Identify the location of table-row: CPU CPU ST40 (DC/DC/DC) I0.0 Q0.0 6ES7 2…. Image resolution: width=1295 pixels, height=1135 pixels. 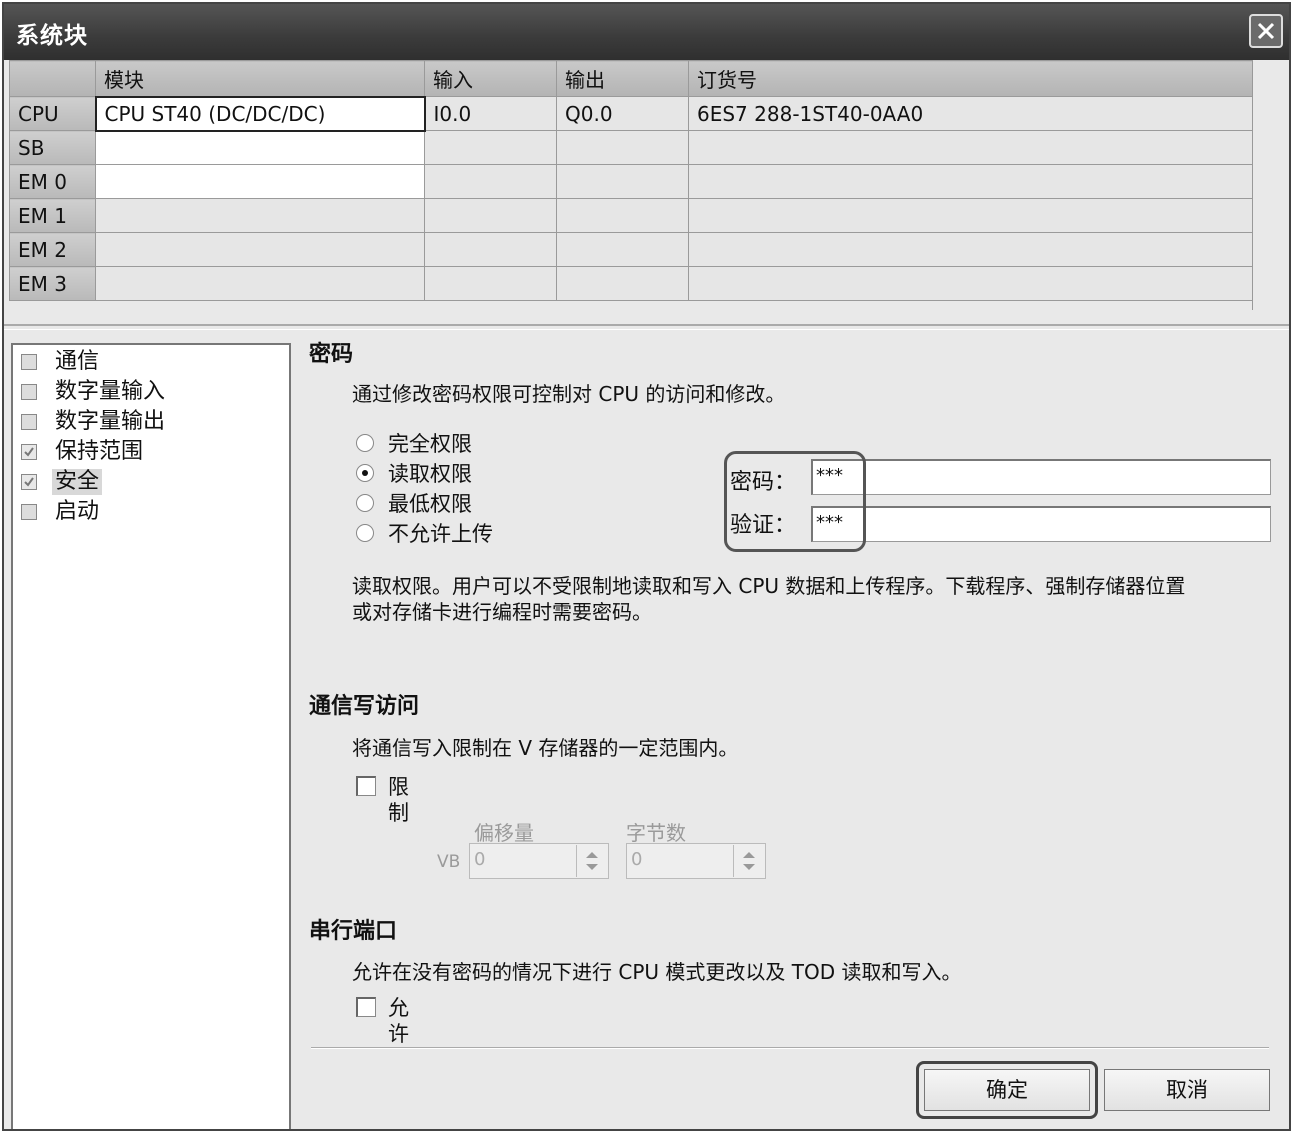
(631, 113).